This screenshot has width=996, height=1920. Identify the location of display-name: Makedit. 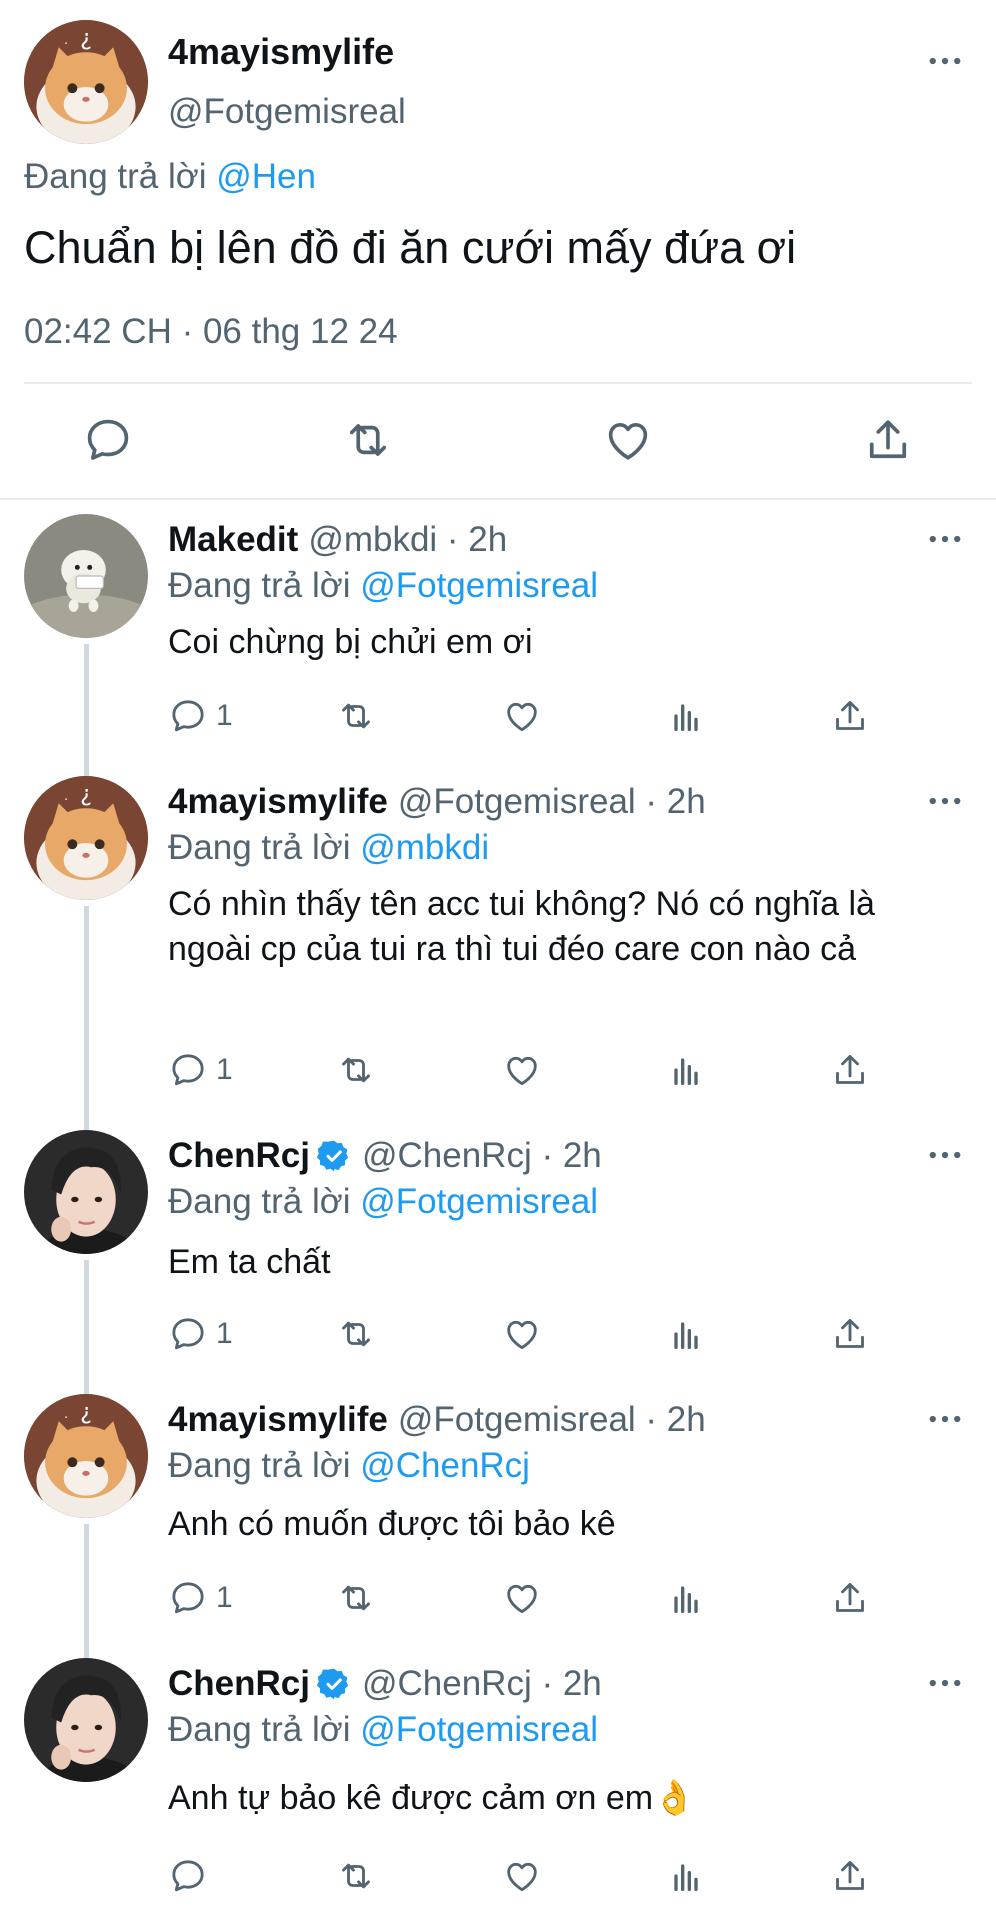
(233, 540).